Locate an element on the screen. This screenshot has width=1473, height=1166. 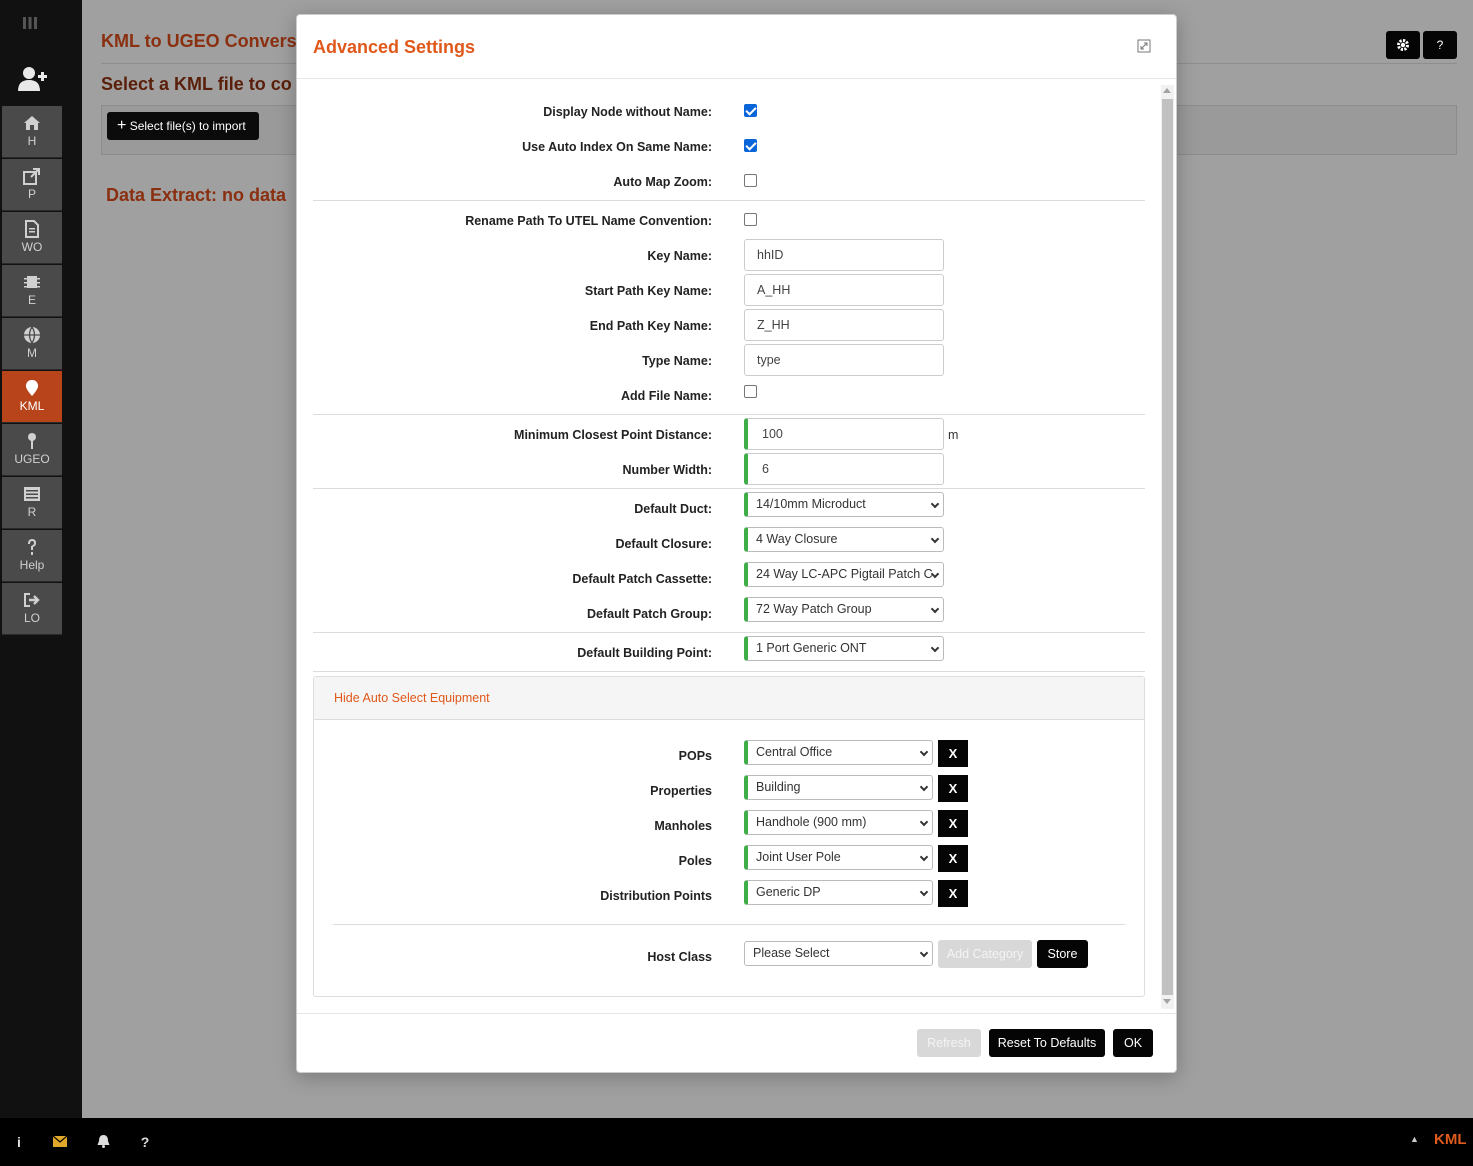
distribution-points-select: Generic DP is located at coordinates (838, 892).